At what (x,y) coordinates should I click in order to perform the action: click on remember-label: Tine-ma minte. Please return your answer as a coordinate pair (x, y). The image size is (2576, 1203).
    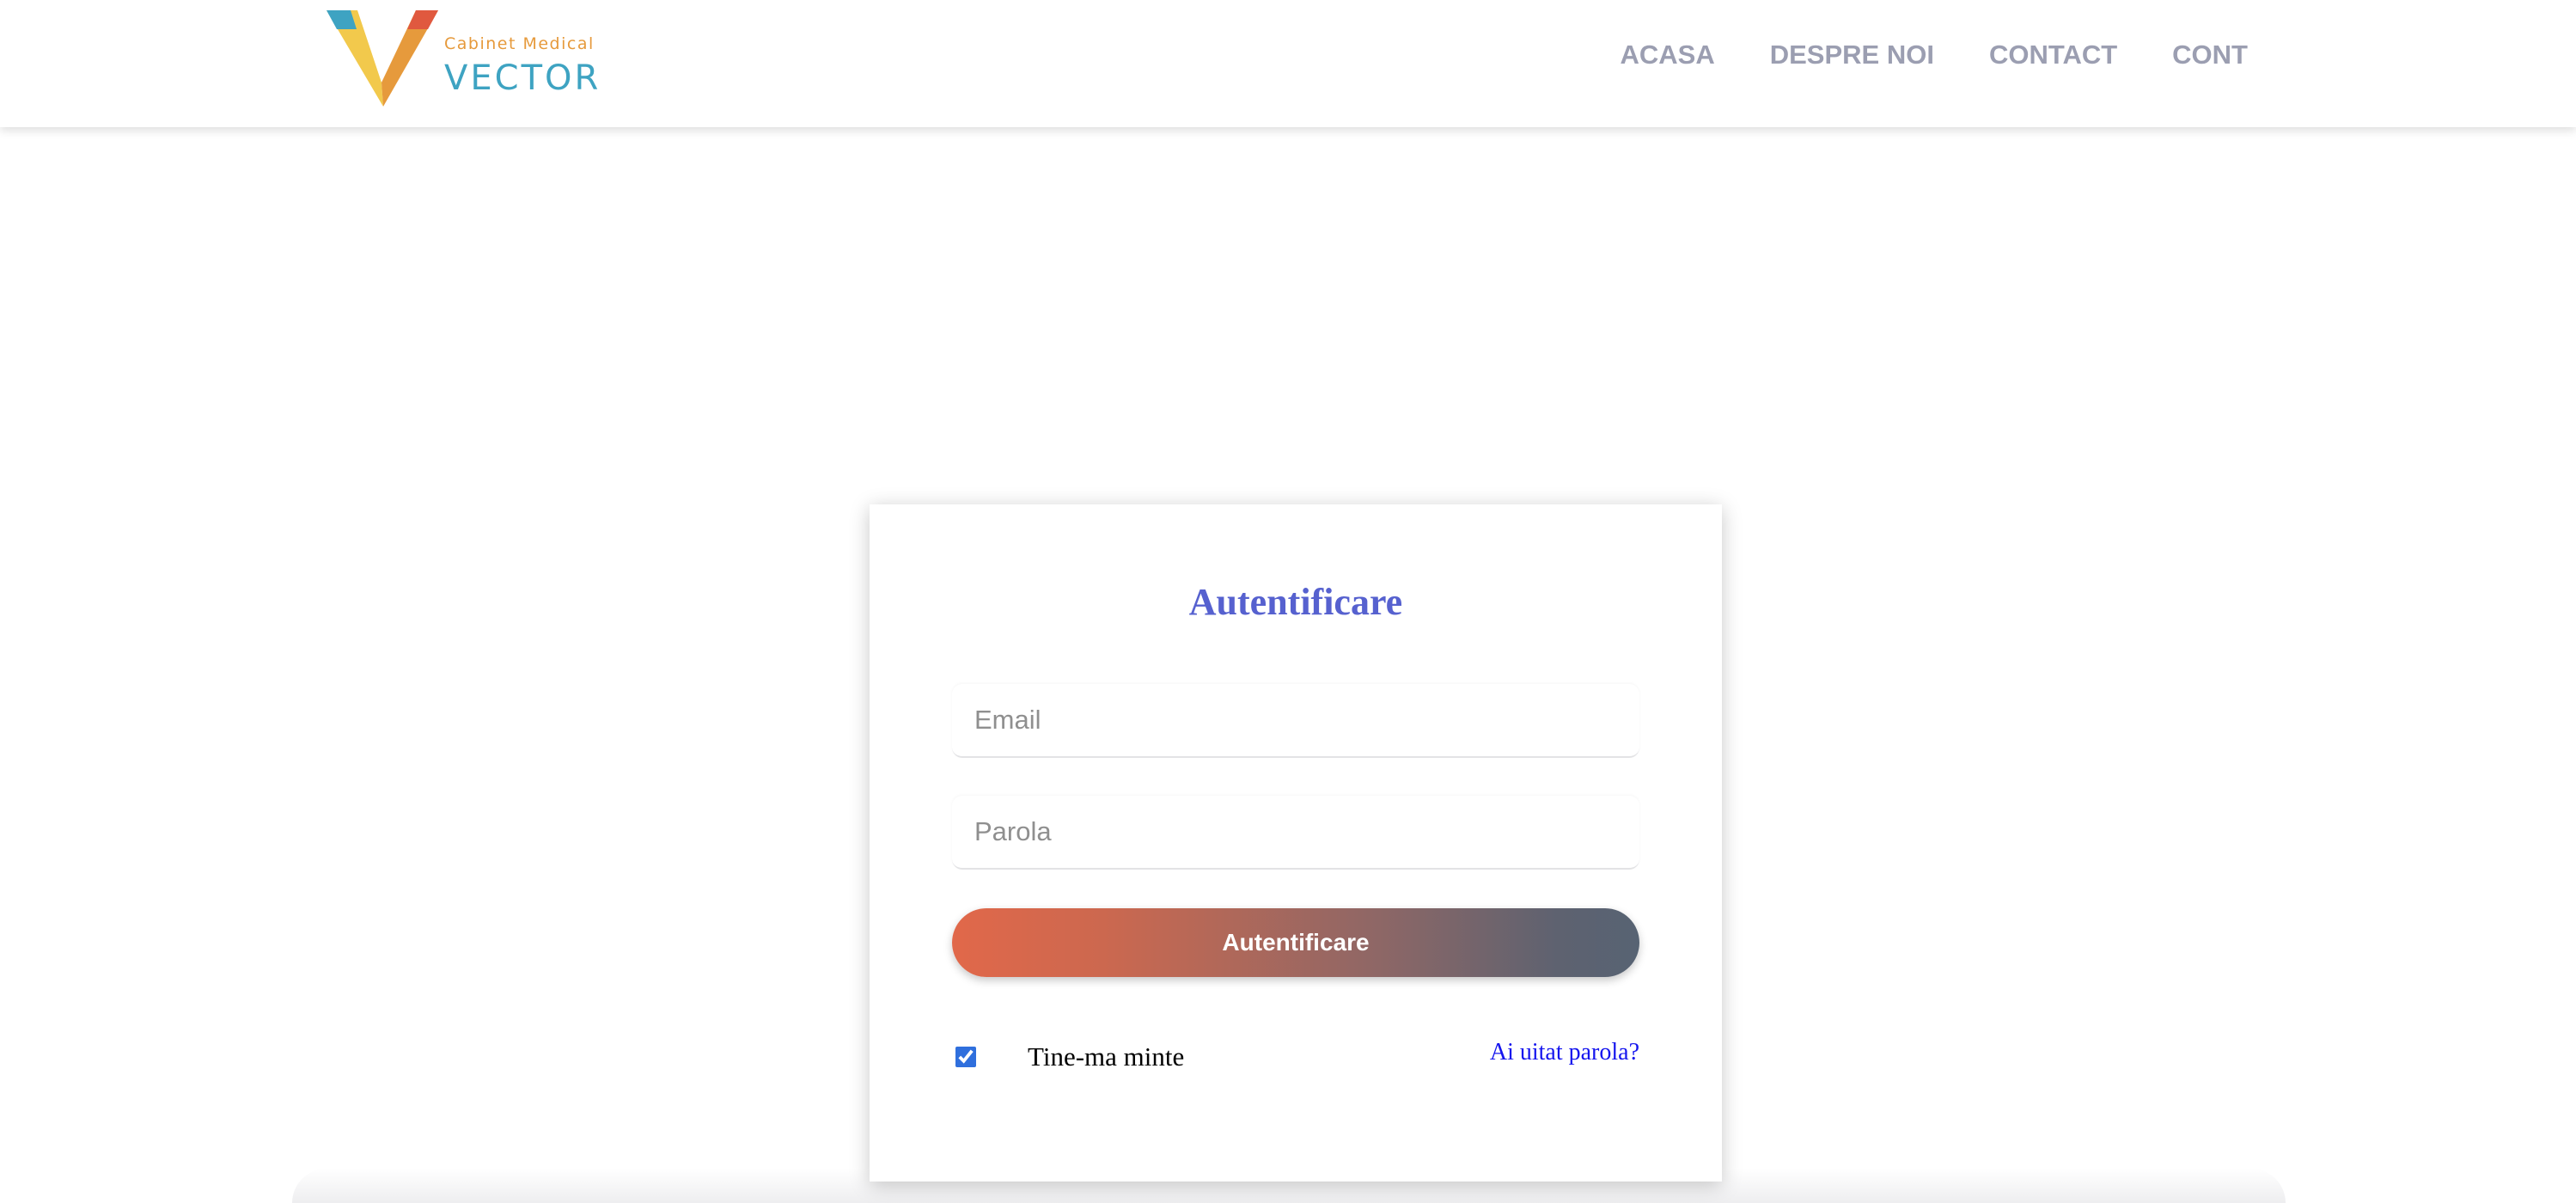
    Looking at the image, I should click on (1106, 1056).